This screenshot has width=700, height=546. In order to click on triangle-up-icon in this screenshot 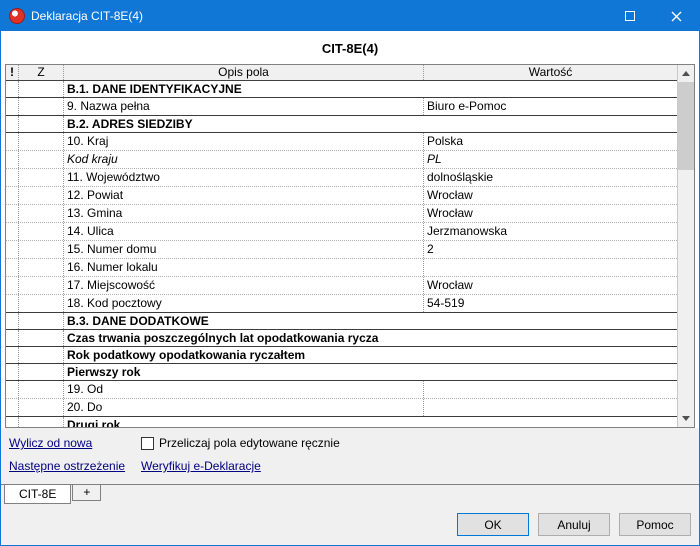, I will do `click(686, 73)`.